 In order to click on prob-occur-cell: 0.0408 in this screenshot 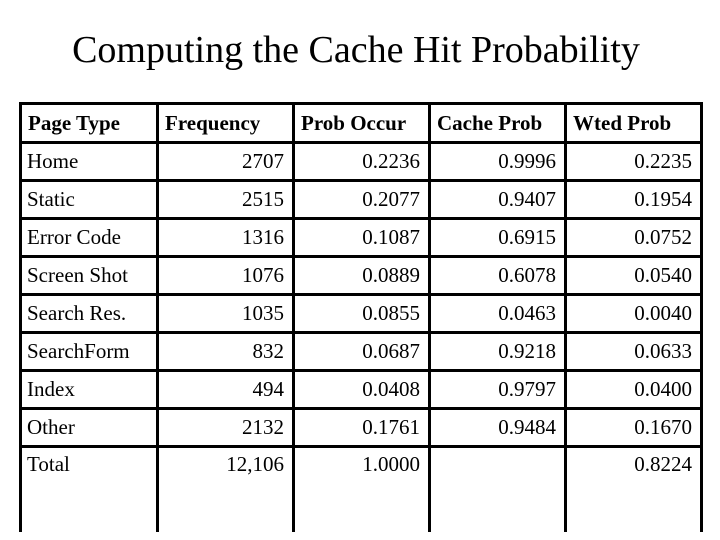, I will do `click(361, 389)`.